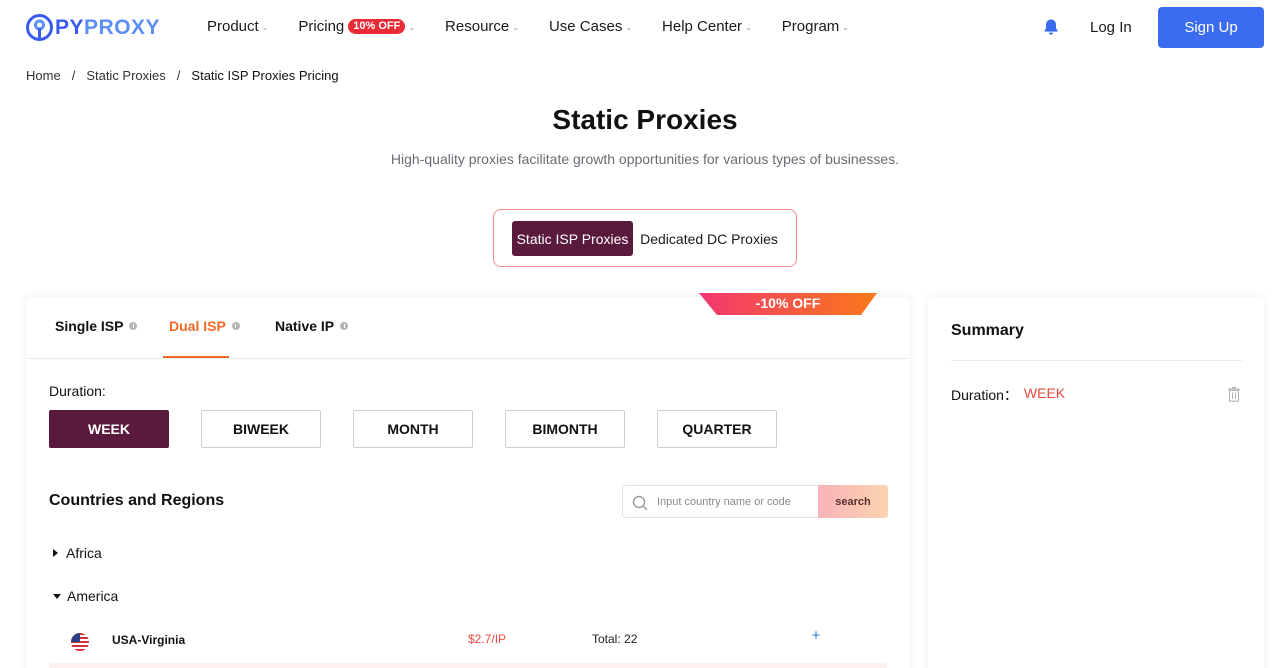 This screenshot has height=668, width=1280. I want to click on tab-single-isp-label: Single ISP, so click(89, 326).